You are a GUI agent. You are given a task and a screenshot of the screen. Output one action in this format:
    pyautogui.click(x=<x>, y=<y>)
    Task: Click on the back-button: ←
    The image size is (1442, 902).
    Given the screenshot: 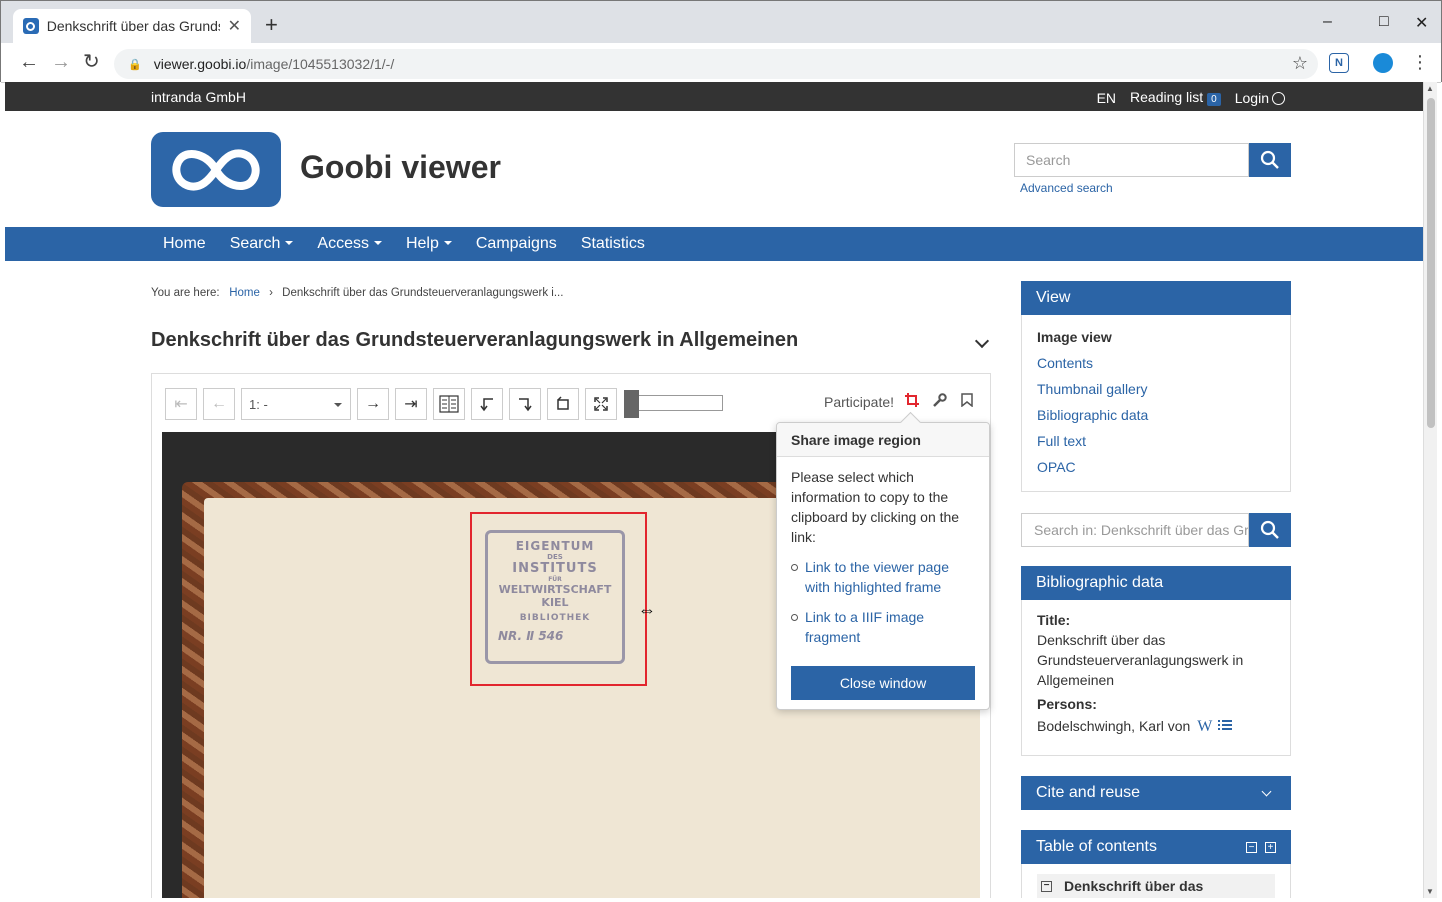 What is the action you would take?
    pyautogui.click(x=29, y=62)
    